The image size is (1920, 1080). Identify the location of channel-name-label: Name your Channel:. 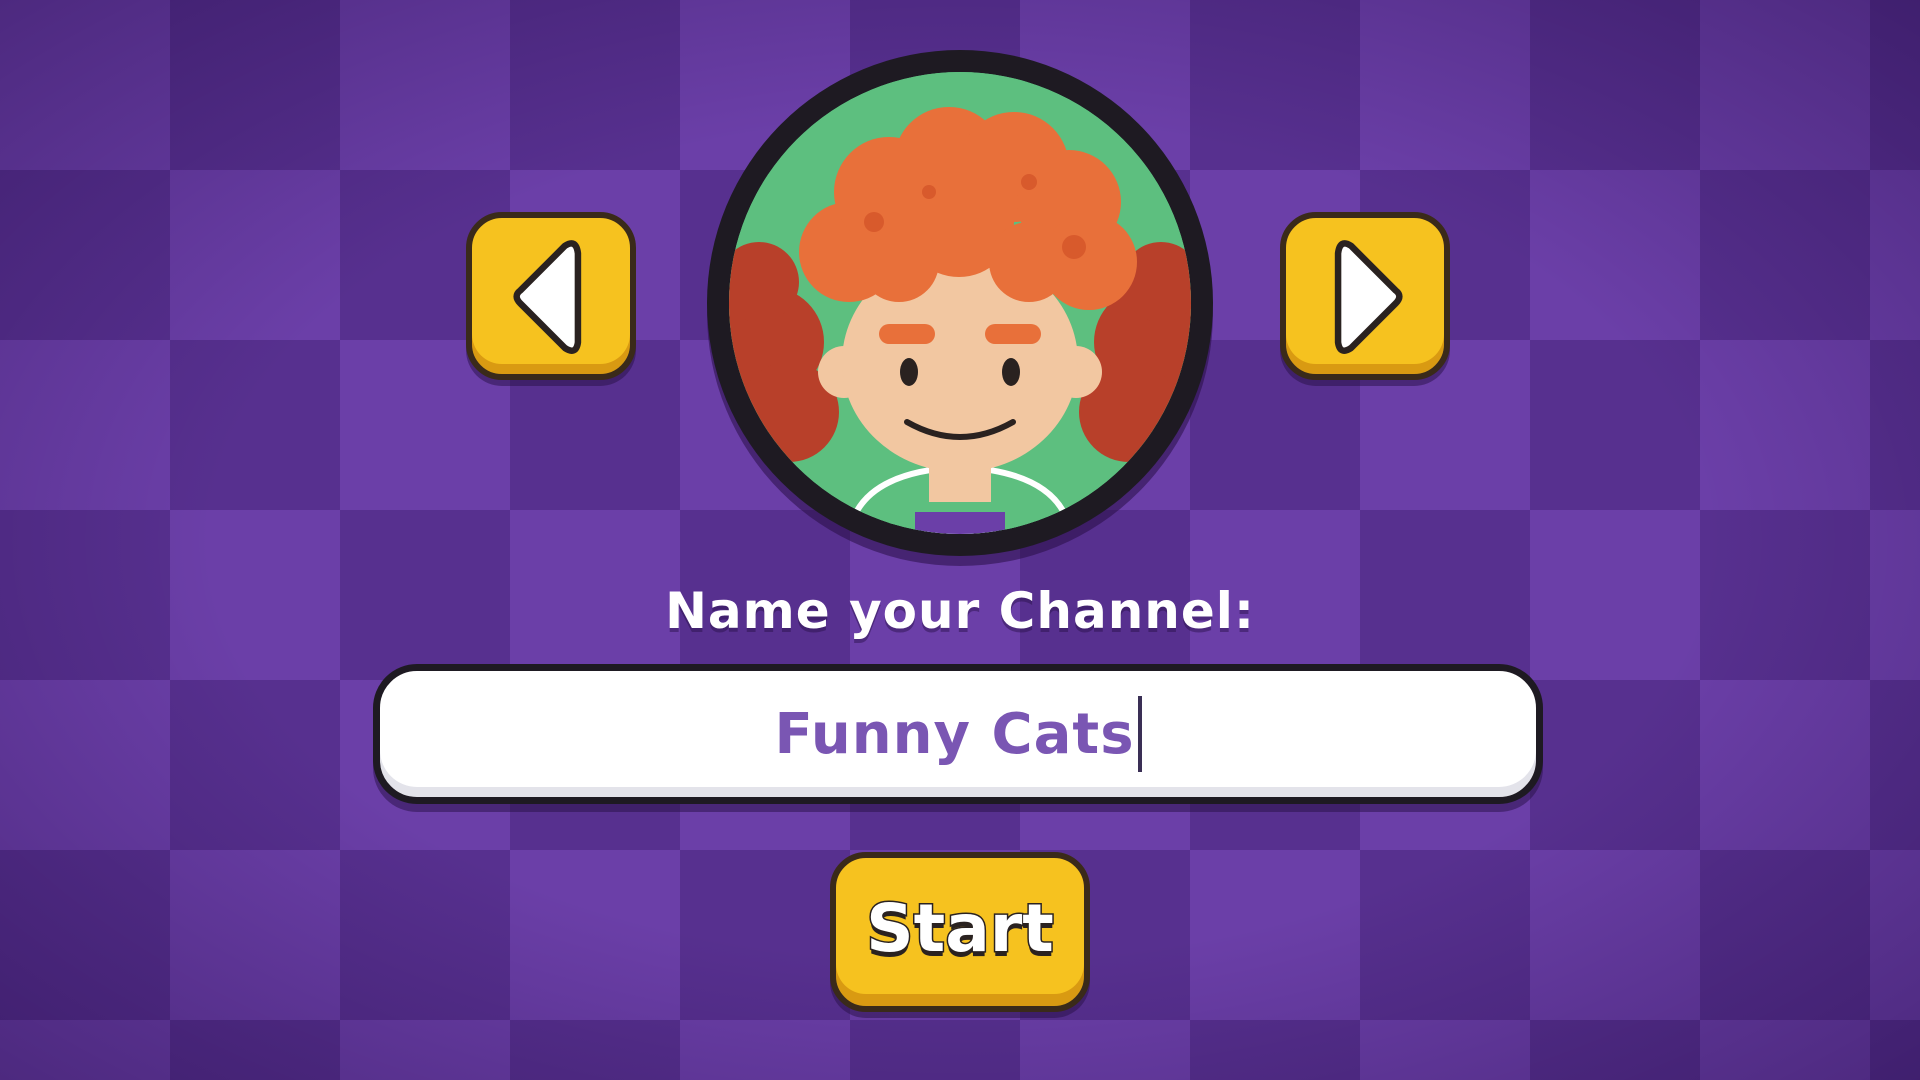
(960, 611).